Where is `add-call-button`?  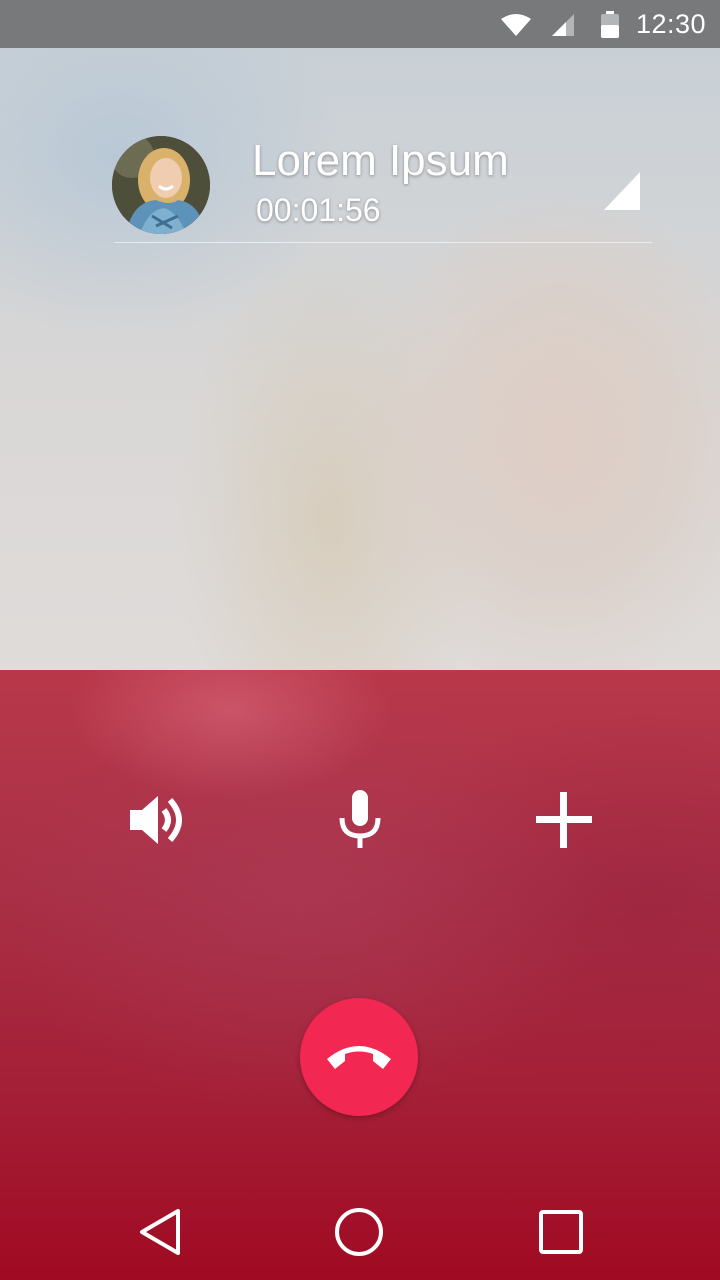
add-call-button is located at coordinates (564, 820).